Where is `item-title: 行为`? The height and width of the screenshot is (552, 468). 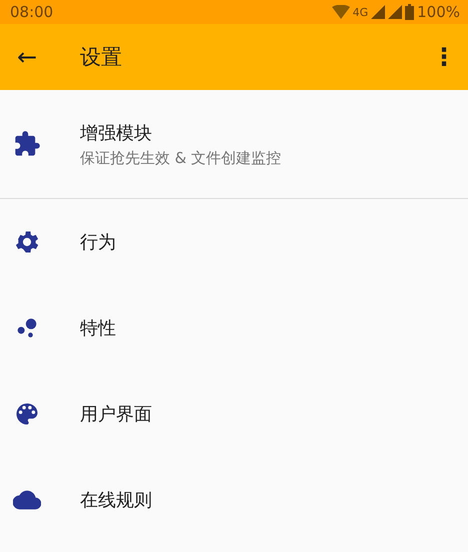 item-title: 行为 is located at coordinates (98, 242).